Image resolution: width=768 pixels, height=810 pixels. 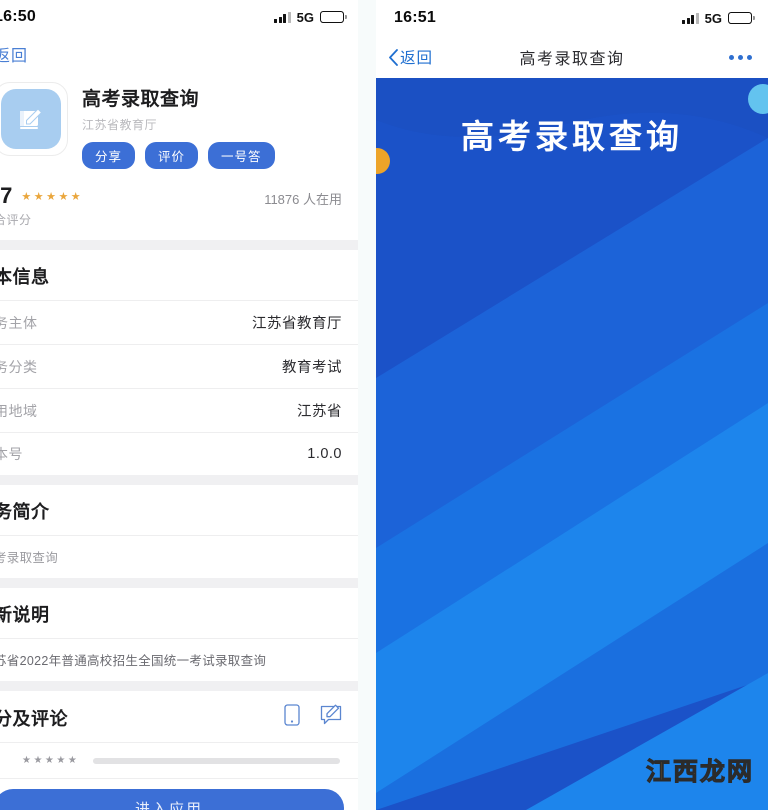 What do you see at coordinates (52, 196) in the screenshot?
I see `rating-stars: ★★★★★` at bounding box center [52, 196].